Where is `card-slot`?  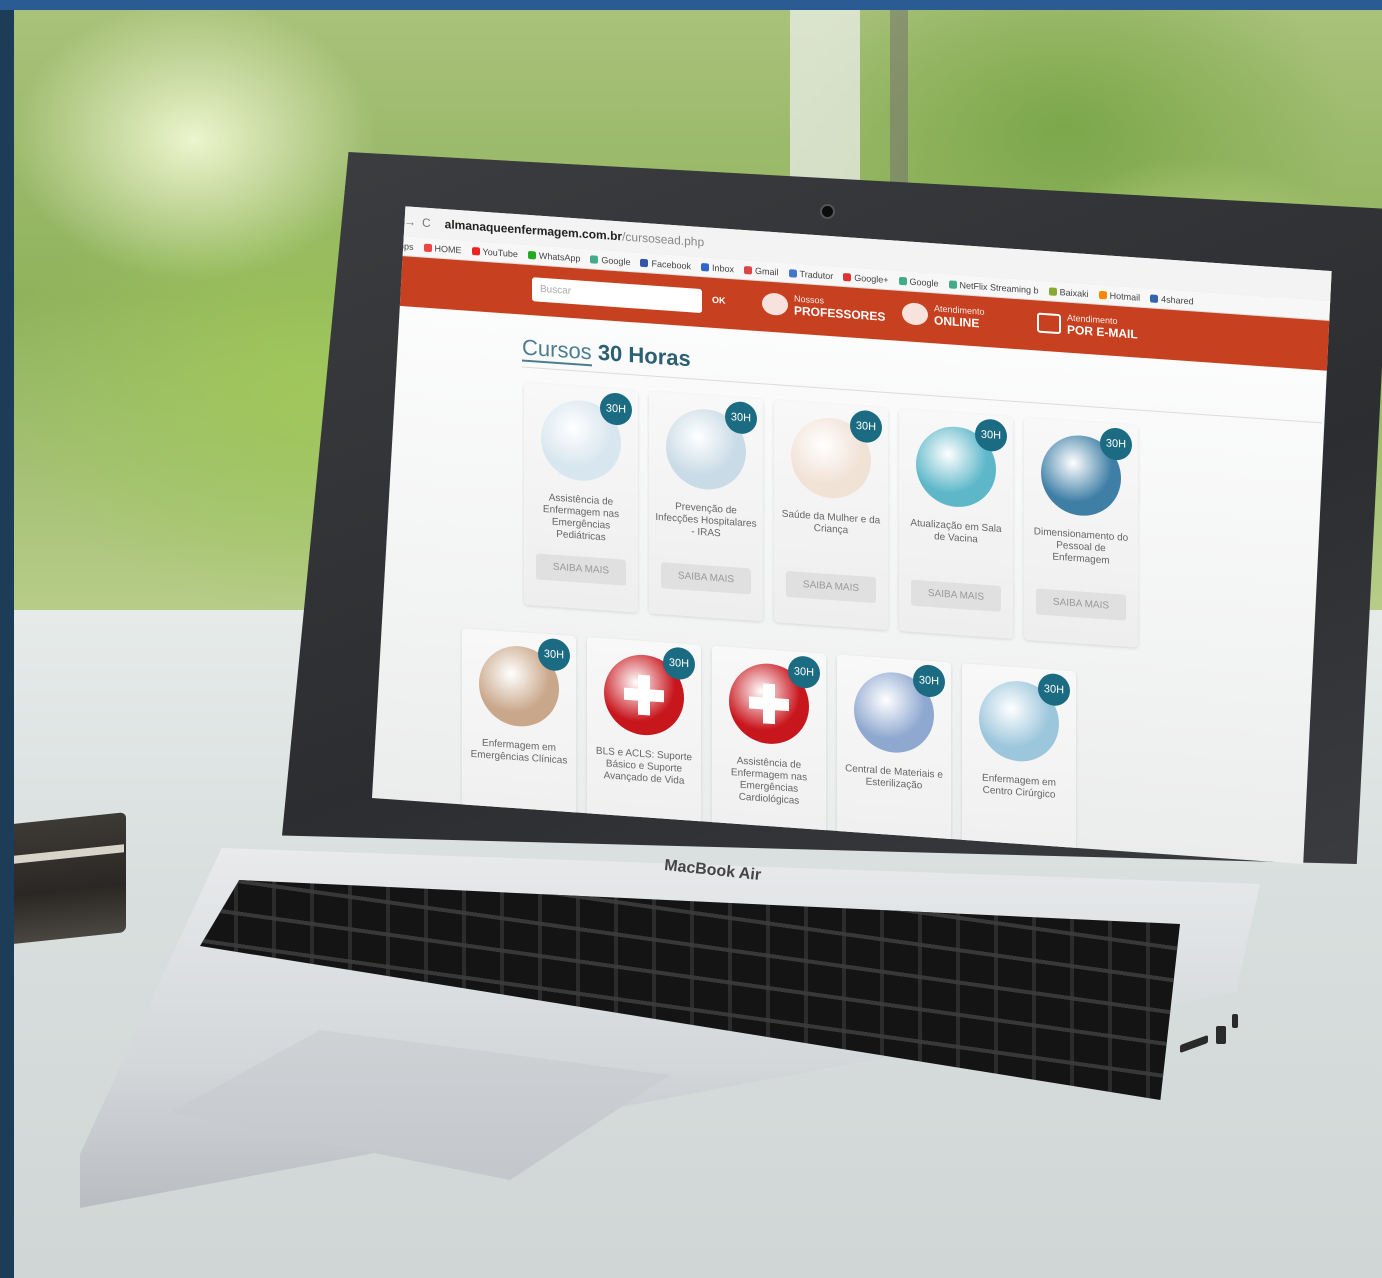
card-slot is located at coordinates (1235, 1021).